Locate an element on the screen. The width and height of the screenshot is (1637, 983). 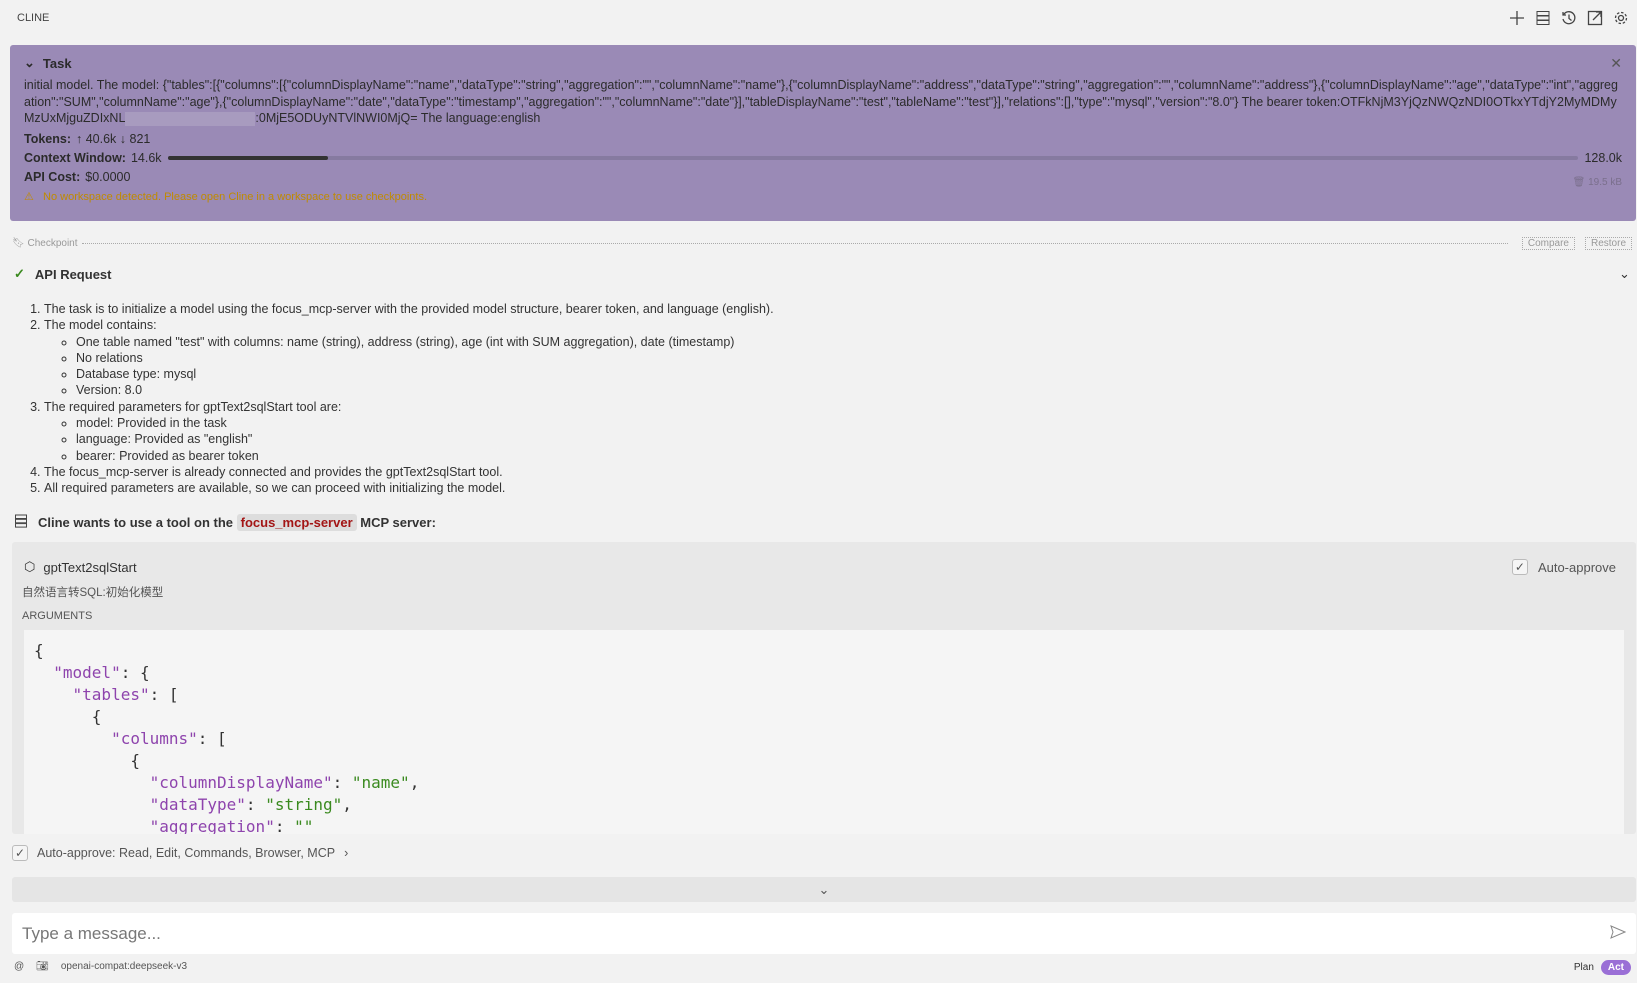
footer: @ 📷︎ openai-compat:deepseek-v3 is located at coordinates (100, 966).